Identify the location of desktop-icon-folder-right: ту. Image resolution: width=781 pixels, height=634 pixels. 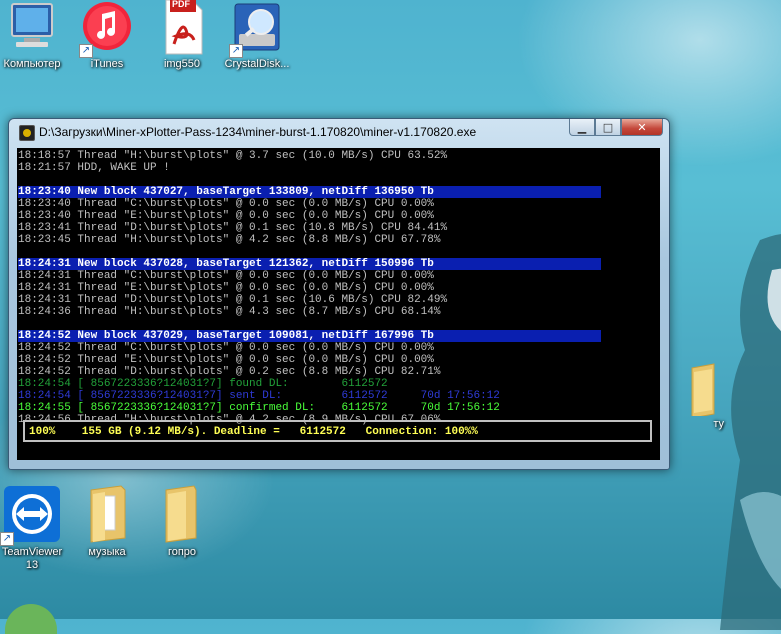
(698, 395).